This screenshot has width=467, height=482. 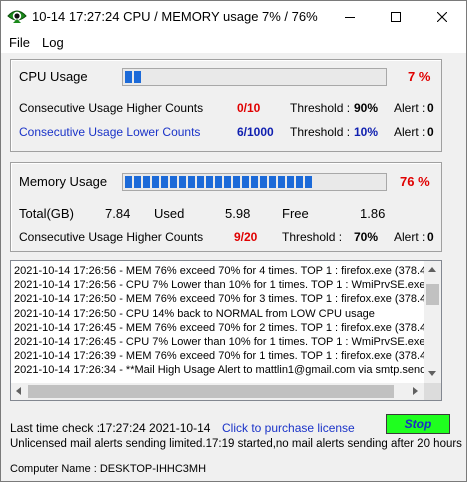 What do you see at coordinates (295, 213) in the screenshot?
I see `memory-free-label: Free` at bounding box center [295, 213].